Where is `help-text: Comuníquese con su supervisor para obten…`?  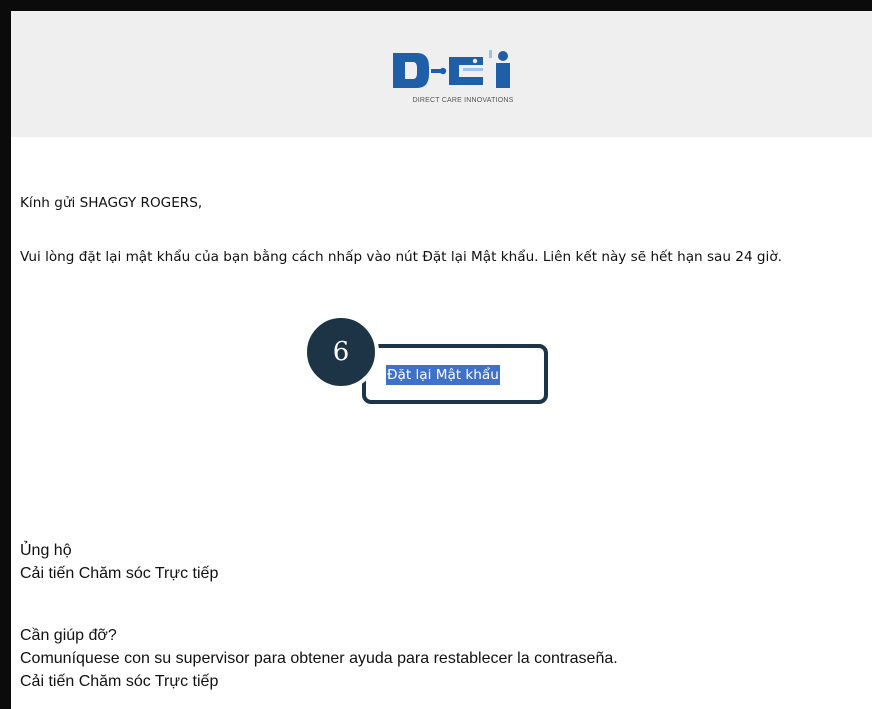
help-text: Comuníquese con su supervisor para obten… is located at coordinates (319, 658).